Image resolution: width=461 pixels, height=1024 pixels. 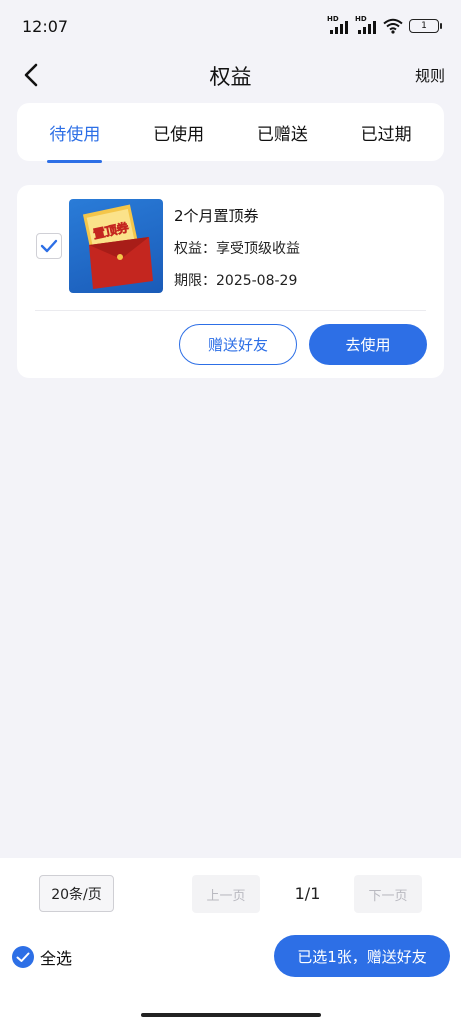 What do you see at coordinates (216, 216) in the screenshot?
I see `coupon-name: 2个月置顶券` at bounding box center [216, 216].